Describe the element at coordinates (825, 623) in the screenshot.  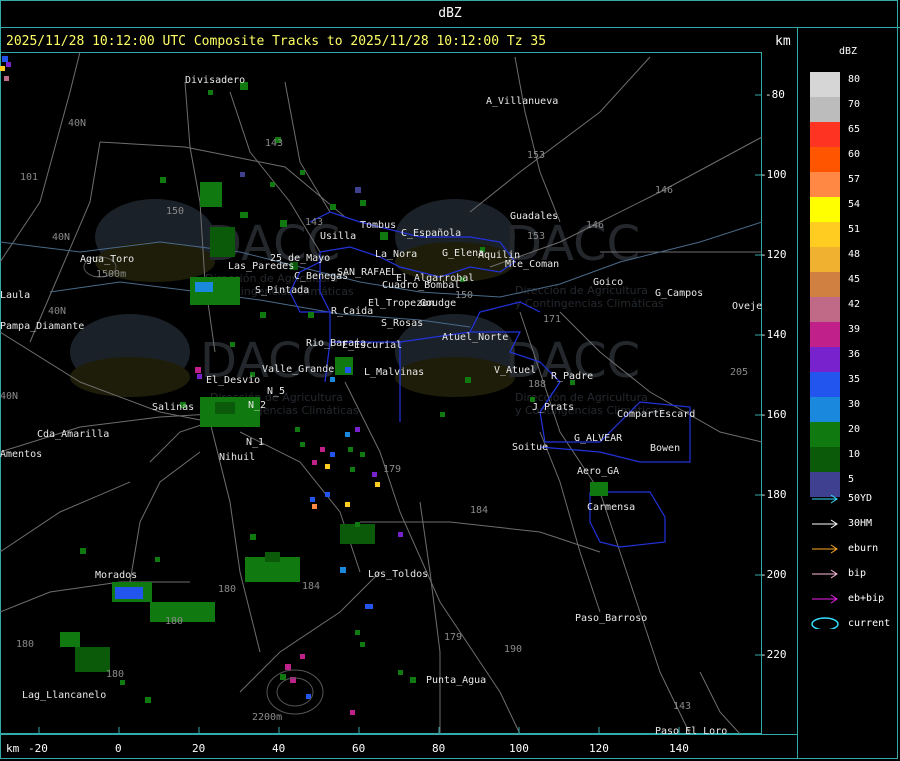
I see `track-symbol-current` at that location.